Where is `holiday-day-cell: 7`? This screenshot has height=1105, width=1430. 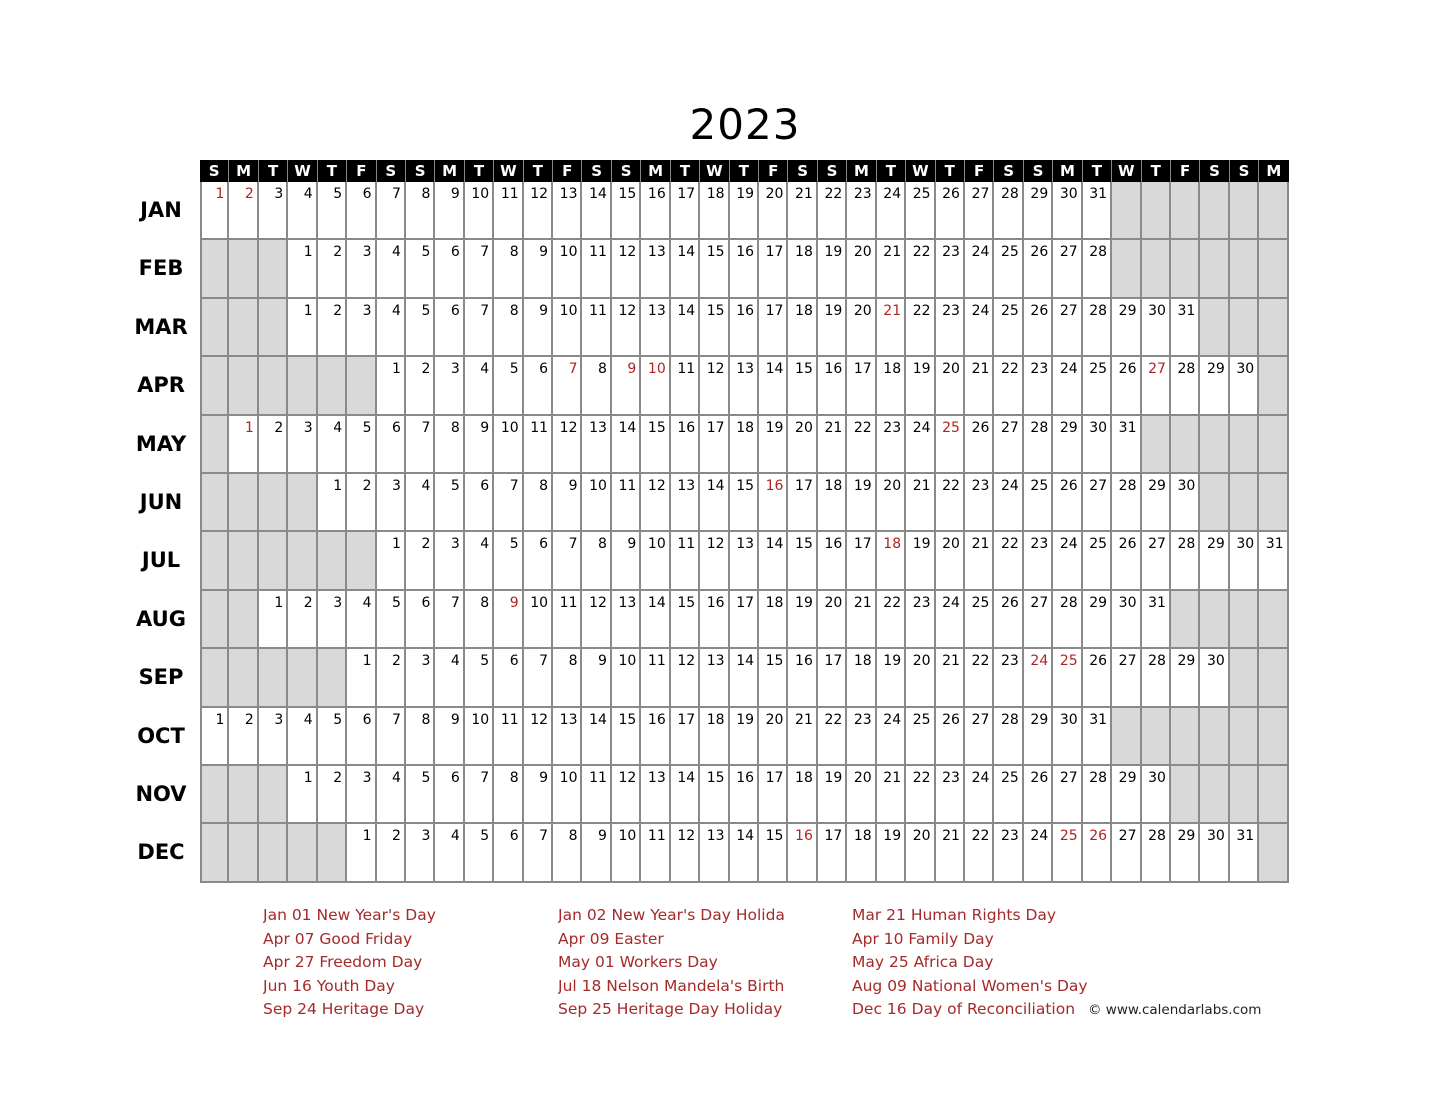
holiday-day-cell: 7 is located at coordinates (568, 386).